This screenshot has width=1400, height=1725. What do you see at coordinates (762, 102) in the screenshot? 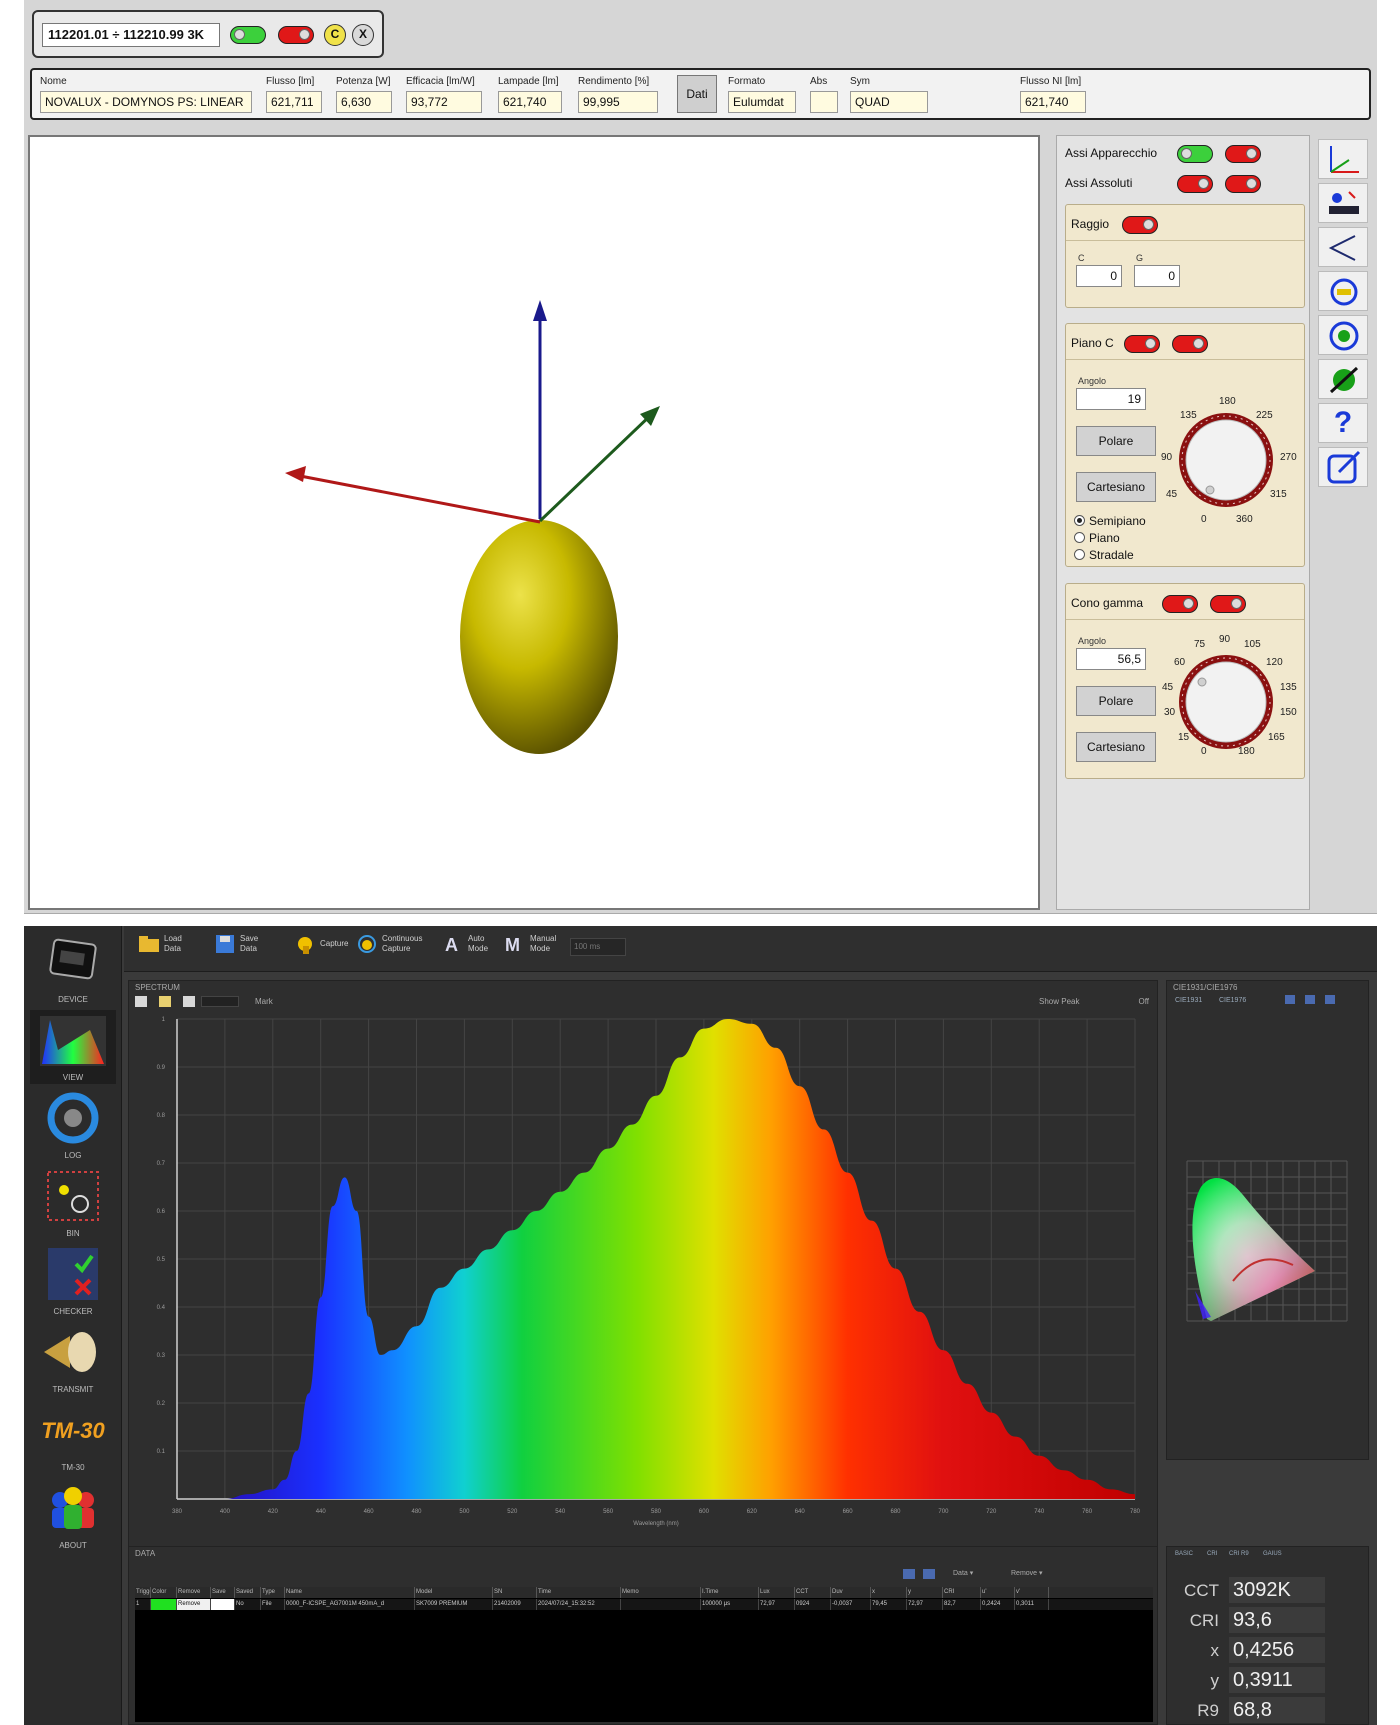
I see `formato-field: Eulumdat` at bounding box center [762, 102].